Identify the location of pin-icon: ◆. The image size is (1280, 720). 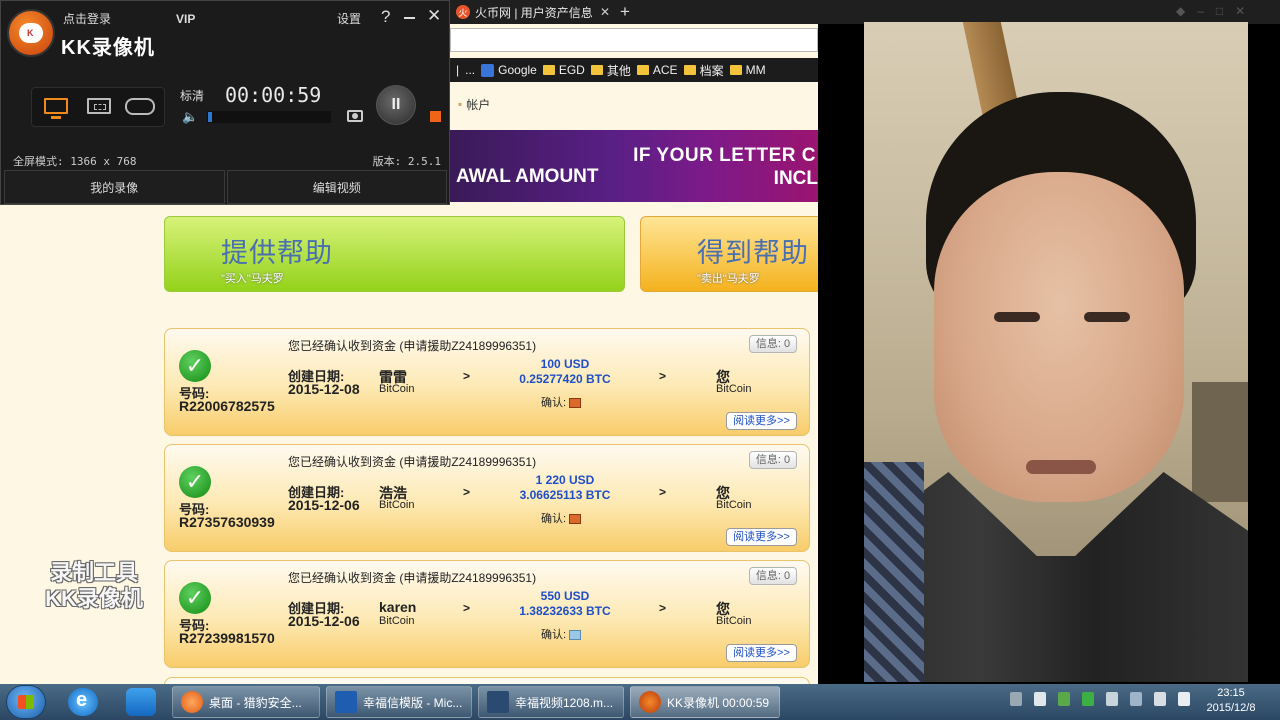
(1180, 11).